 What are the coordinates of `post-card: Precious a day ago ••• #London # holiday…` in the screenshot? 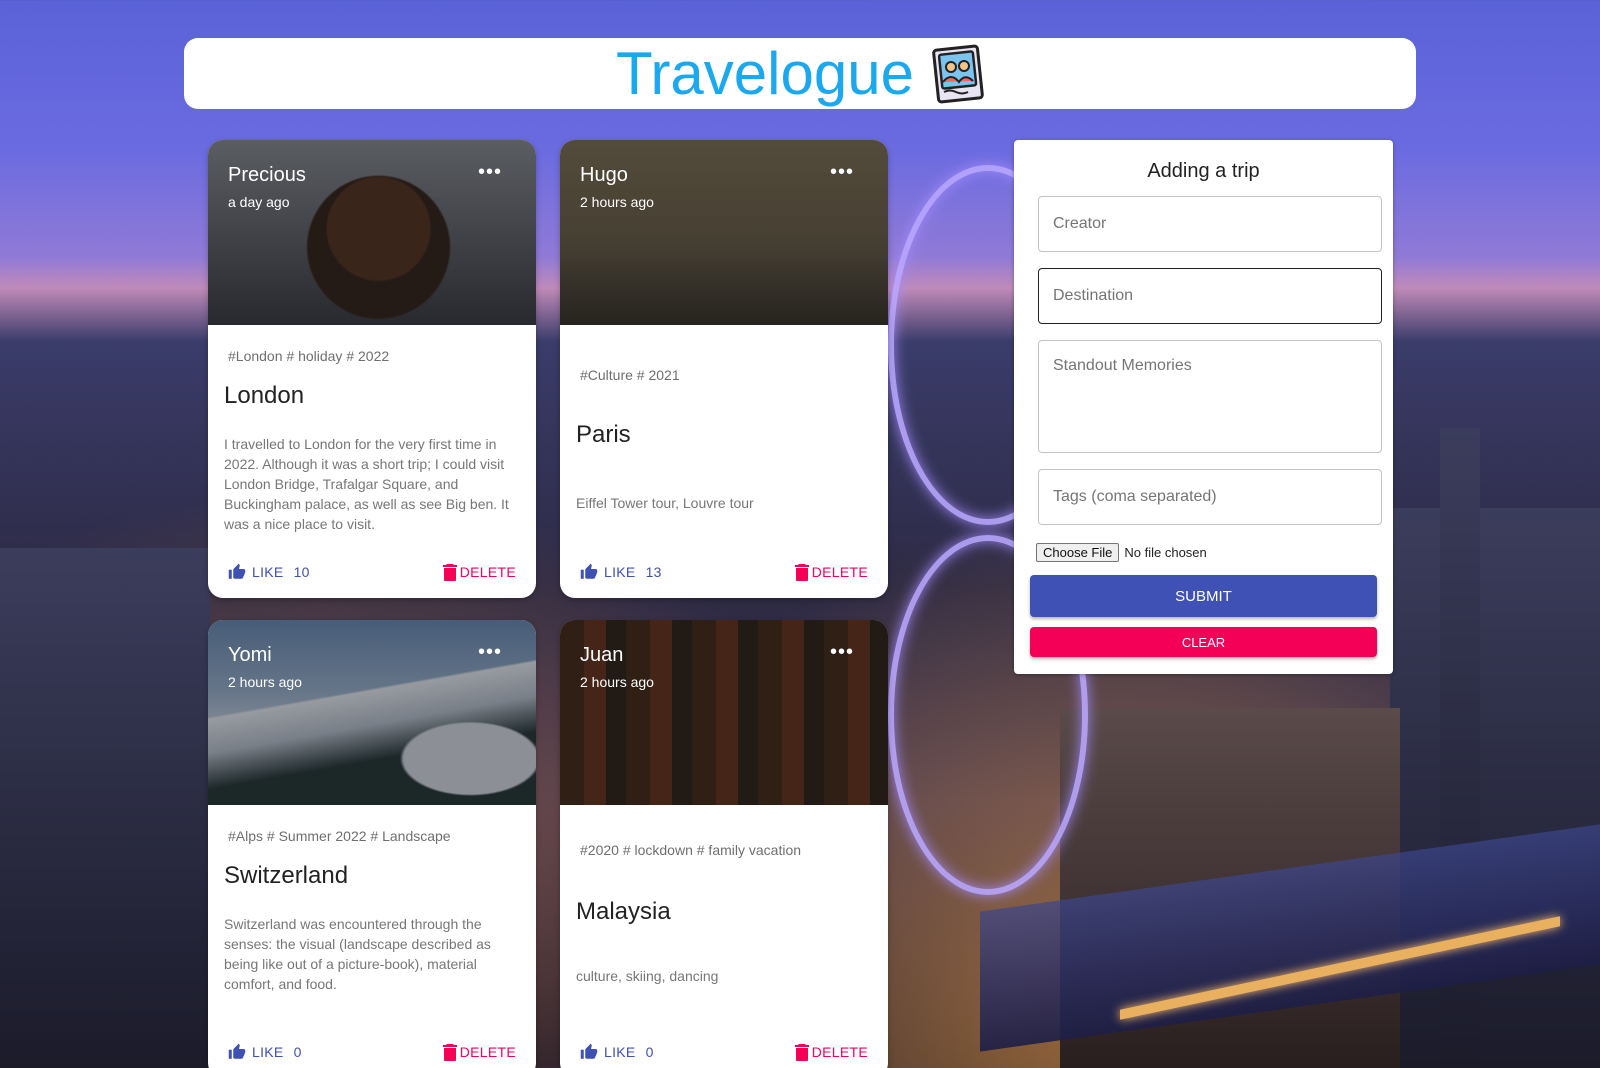 It's located at (372, 369).